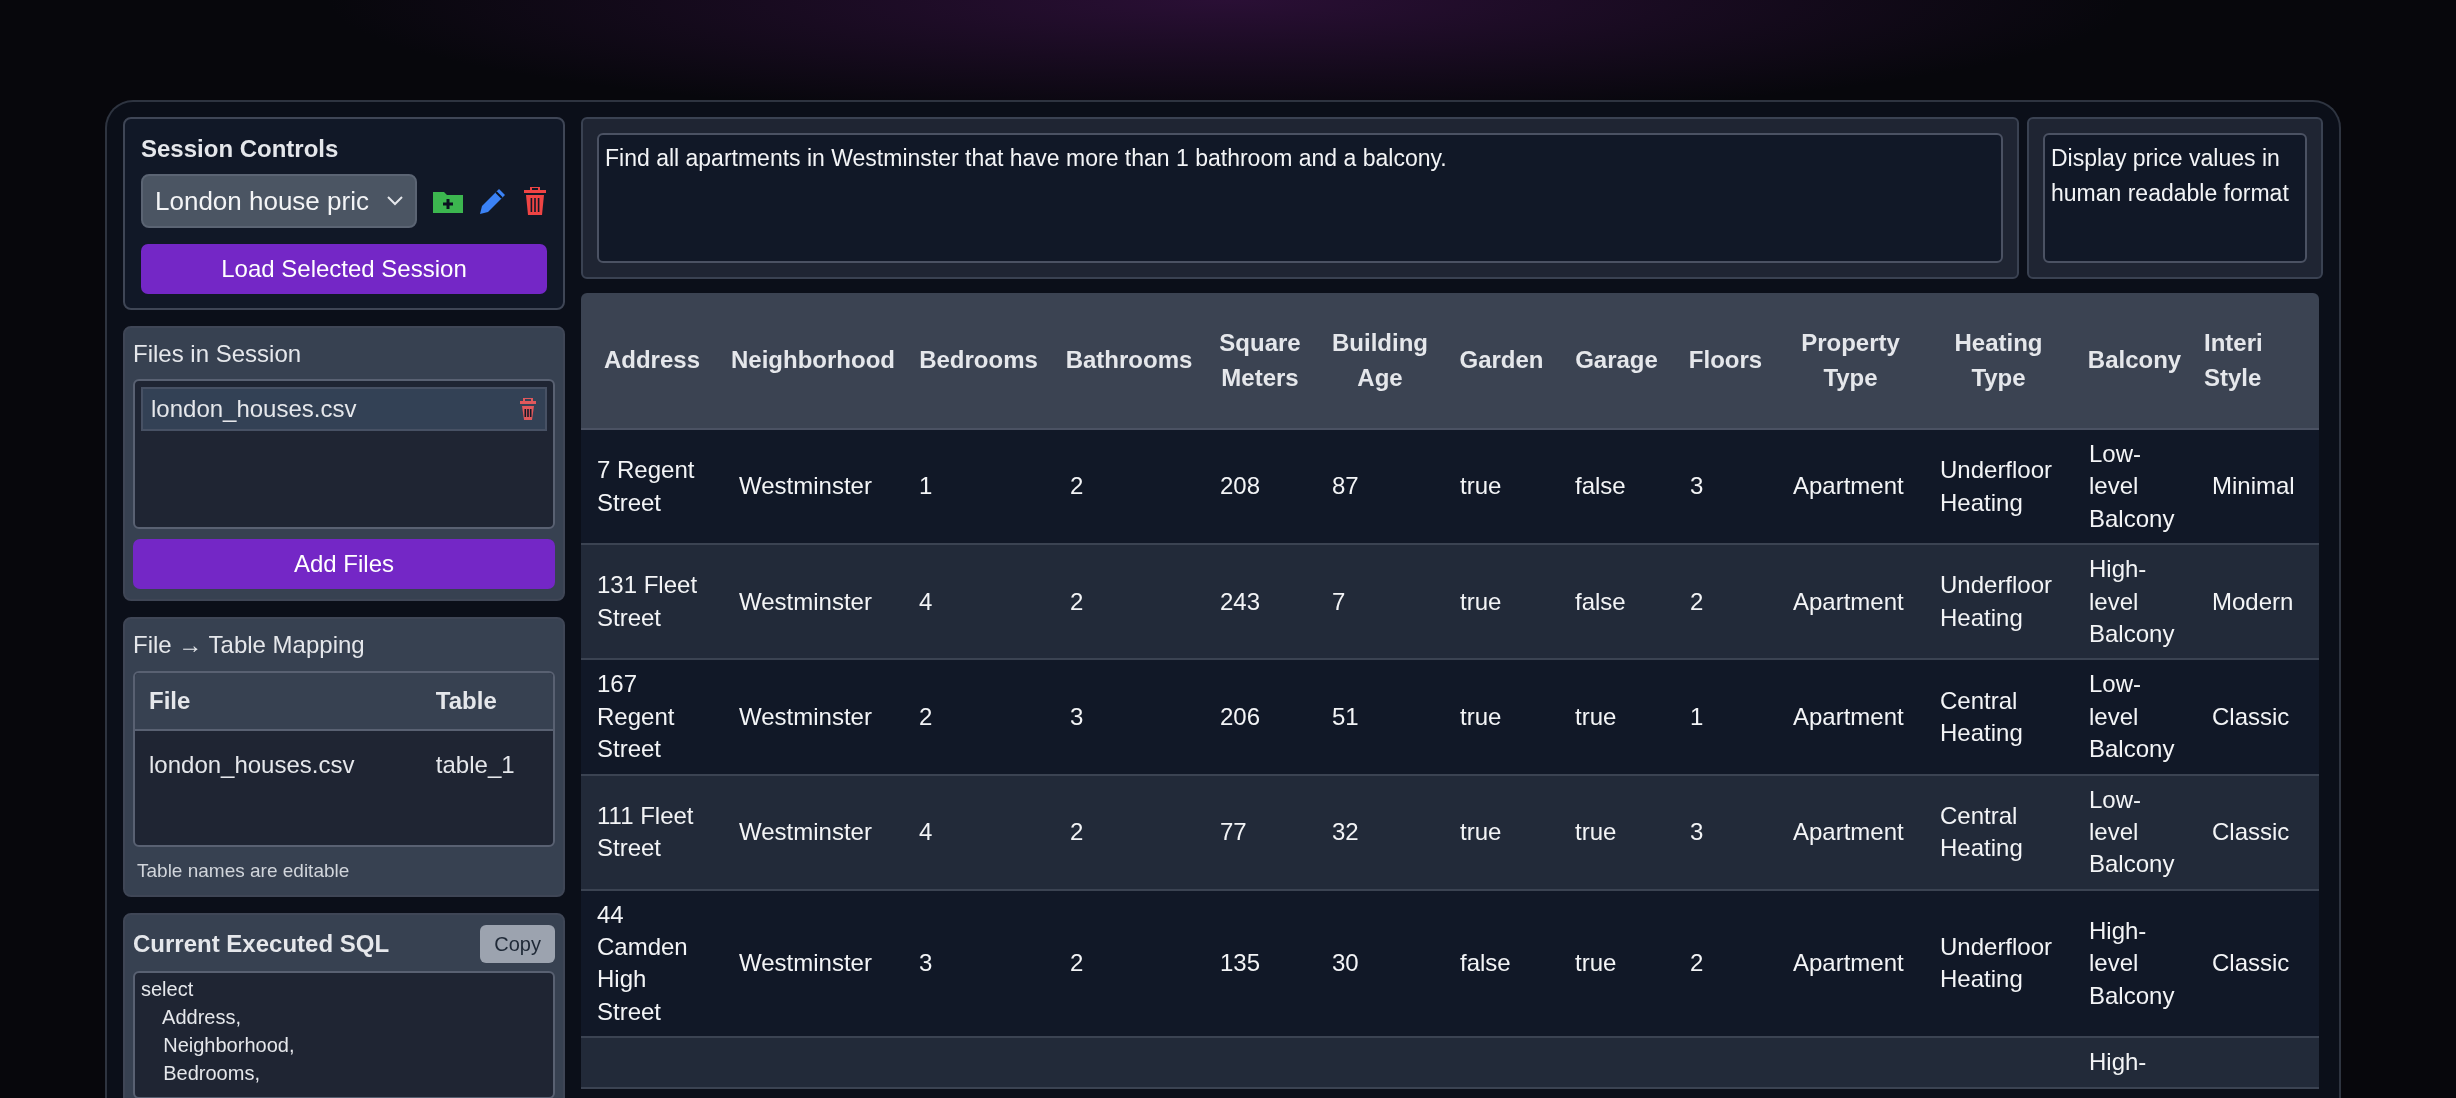 The width and height of the screenshot is (2456, 1098). What do you see at coordinates (1380, 602) in the screenshot?
I see `table-cell: 7` at bounding box center [1380, 602].